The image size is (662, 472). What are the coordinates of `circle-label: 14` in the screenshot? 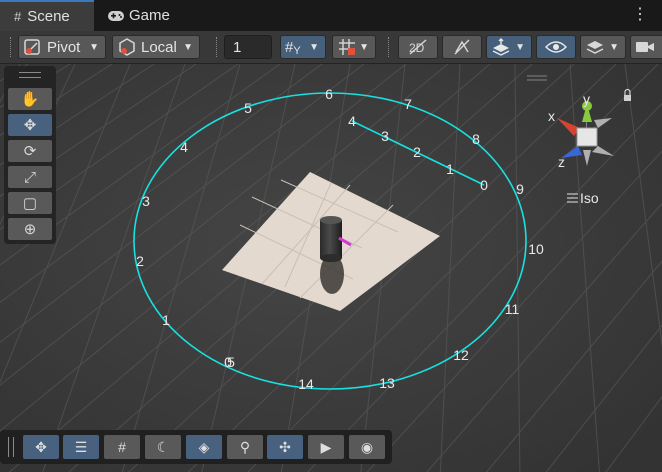 It's located at (306, 384).